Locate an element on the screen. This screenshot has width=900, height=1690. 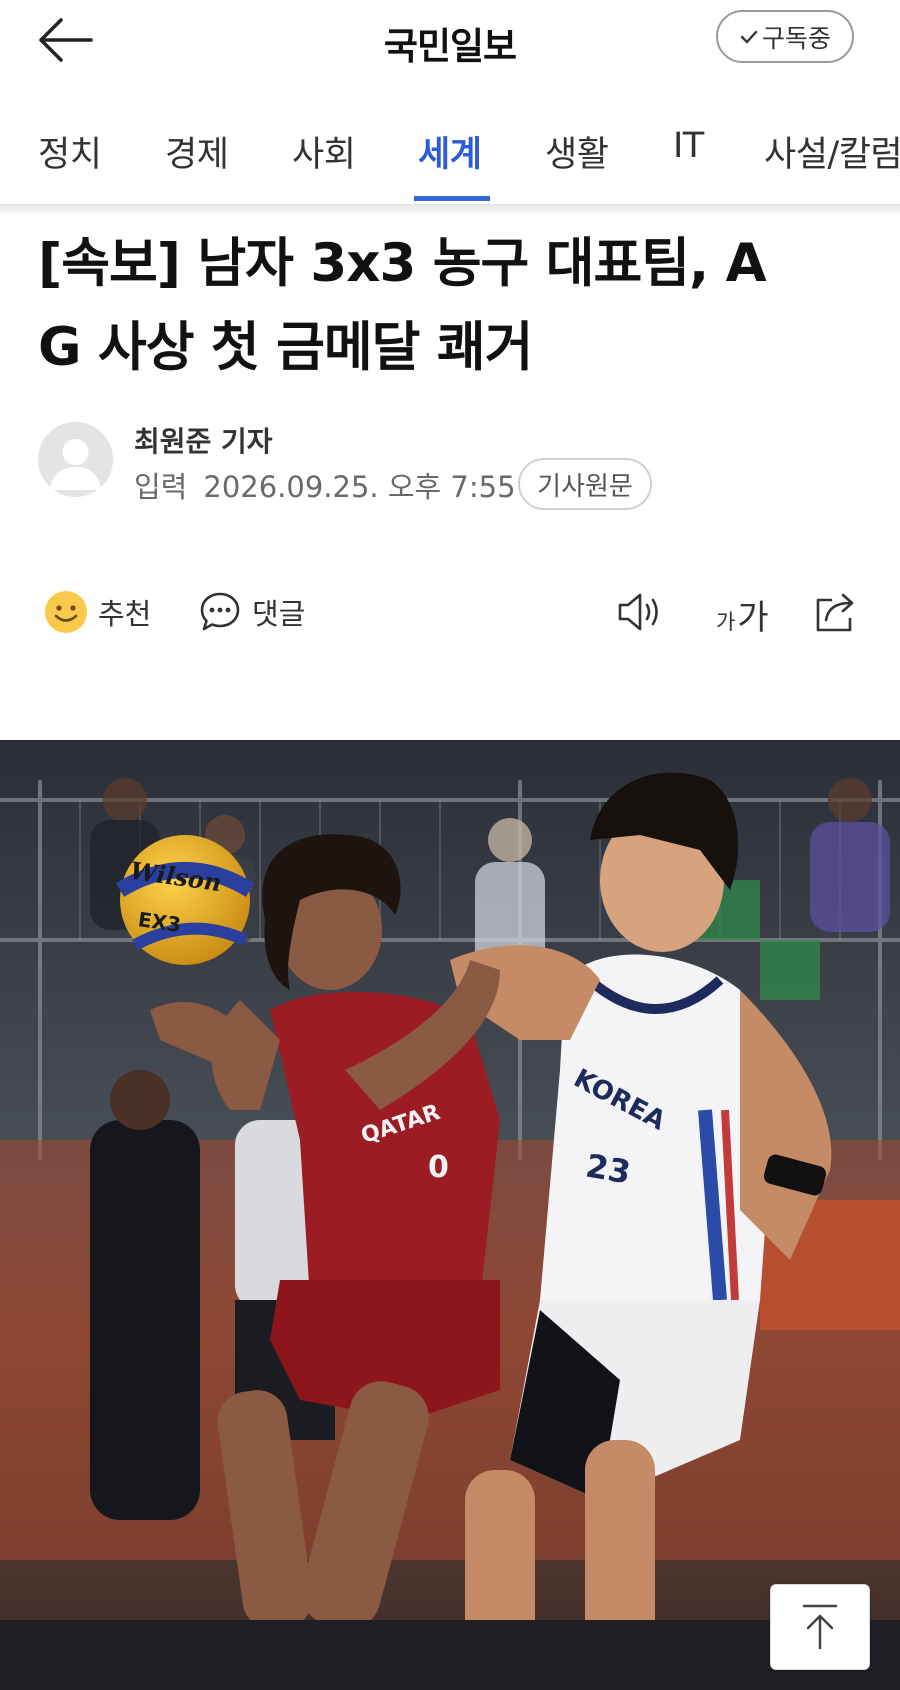
section-tabs: 정치 경제 사회 세계 생활 IT 사설/칼럼 is located at coordinates (450, 158).